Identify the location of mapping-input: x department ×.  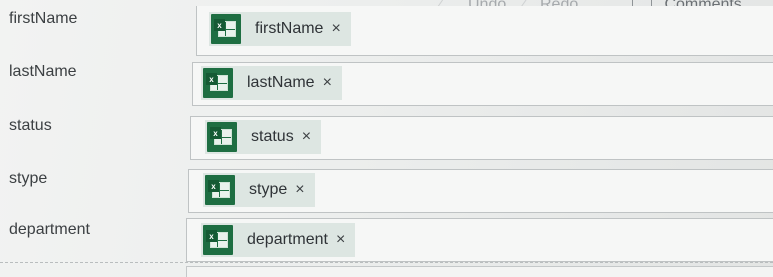
(479, 240).